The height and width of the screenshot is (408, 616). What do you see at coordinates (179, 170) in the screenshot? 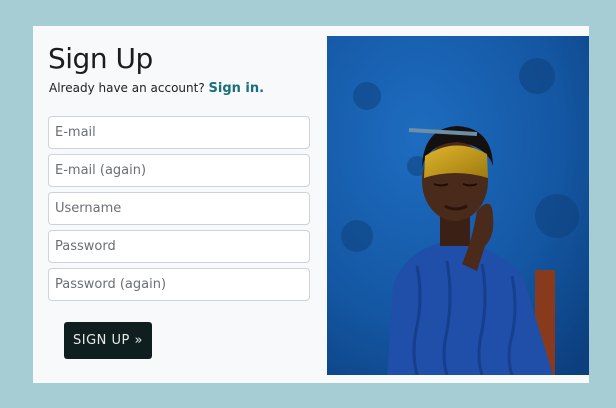
I see `email-again-field` at bounding box center [179, 170].